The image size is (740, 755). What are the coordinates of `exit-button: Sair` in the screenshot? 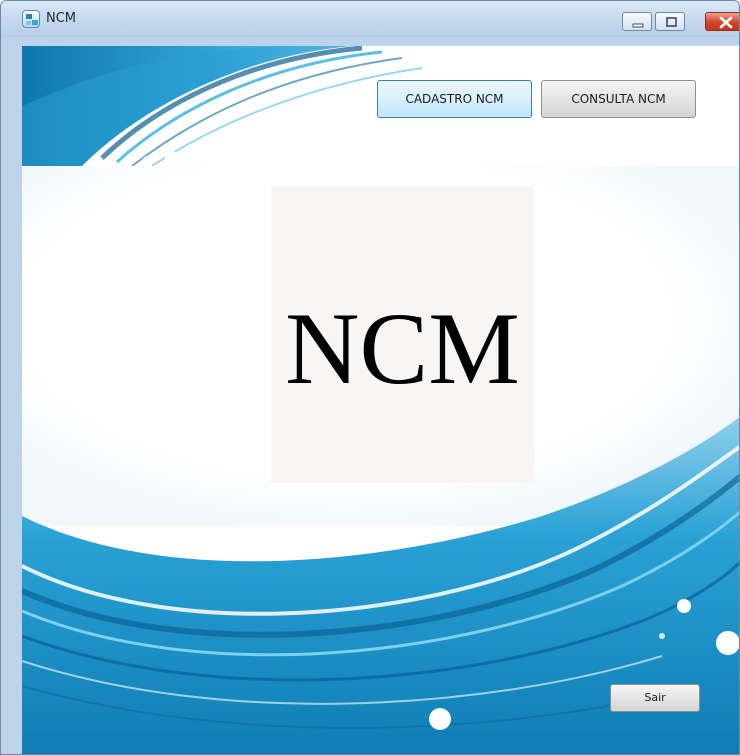 It's located at (655, 698).